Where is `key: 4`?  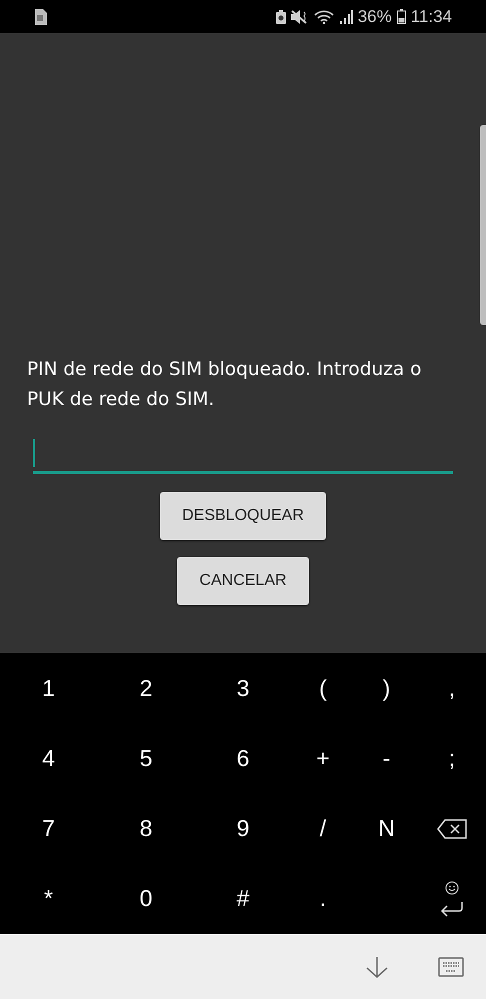 key: 4 is located at coordinates (48, 758).